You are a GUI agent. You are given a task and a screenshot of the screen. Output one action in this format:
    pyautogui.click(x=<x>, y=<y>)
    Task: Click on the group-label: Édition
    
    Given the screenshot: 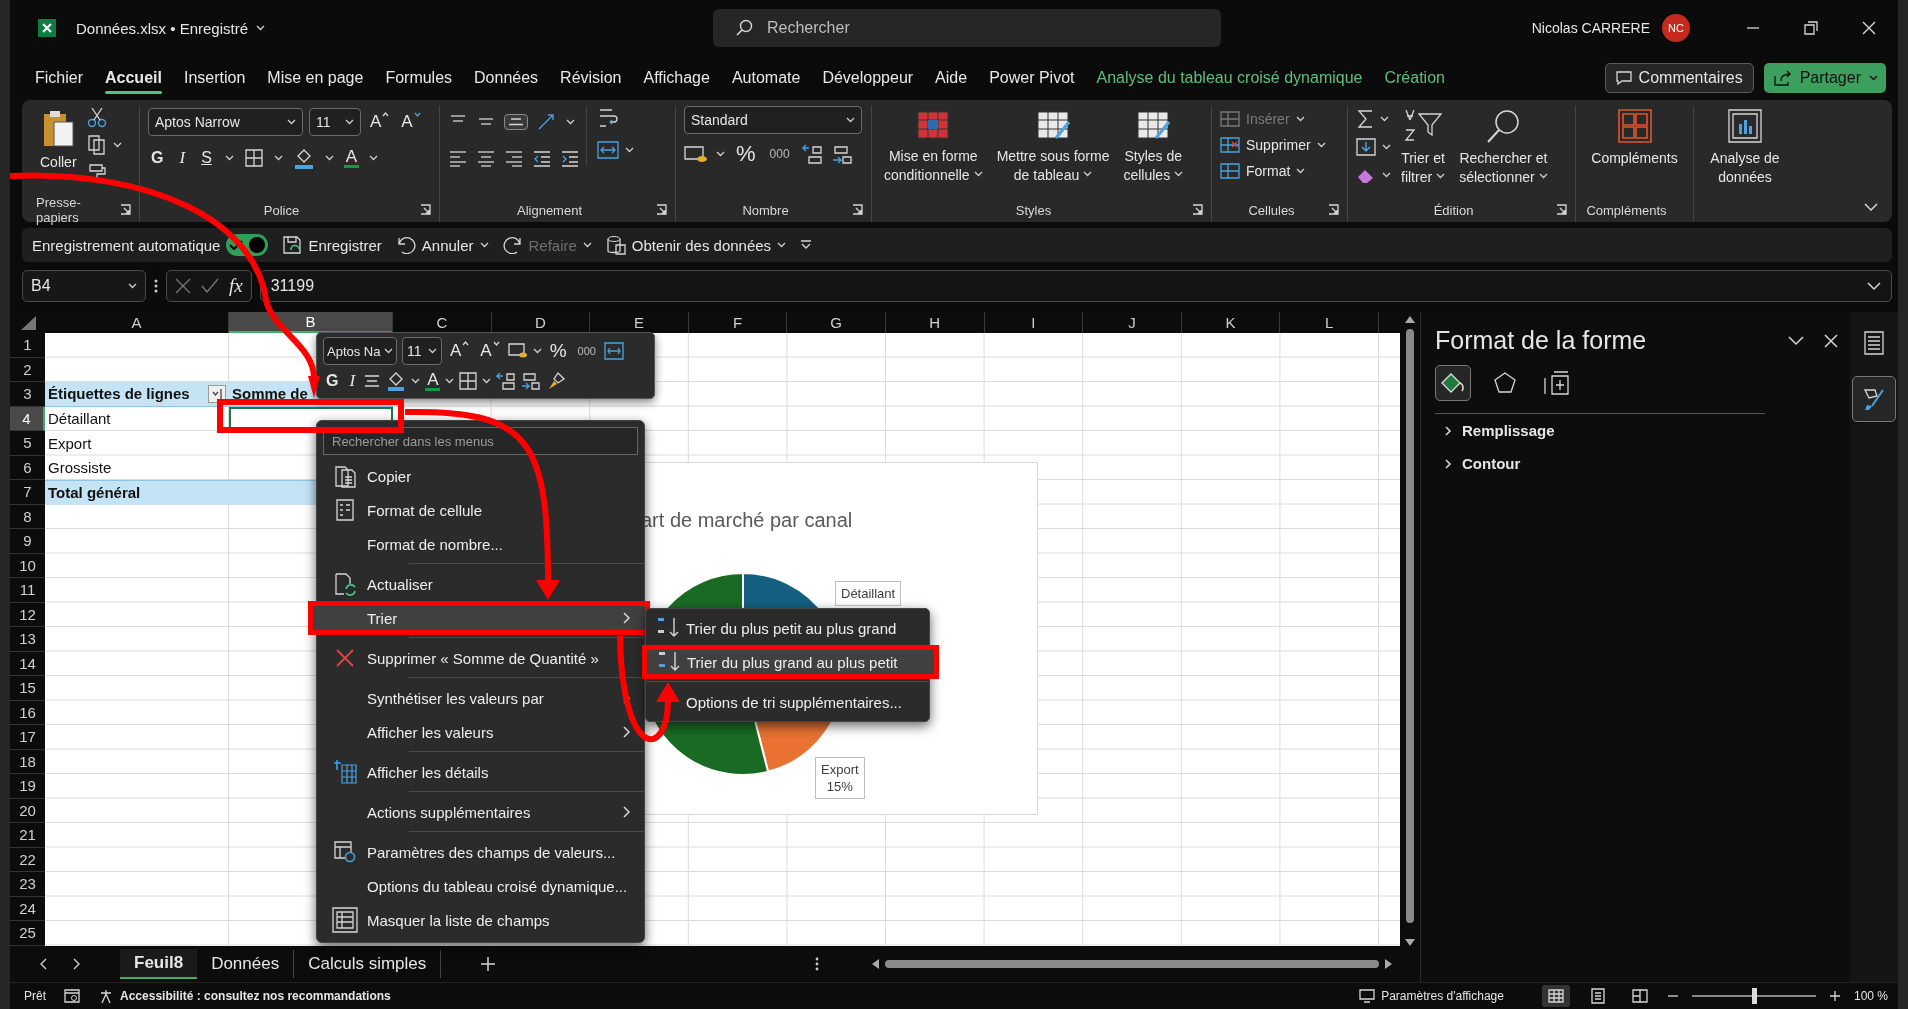 What is the action you would take?
    pyautogui.click(x=1453, y=210)
    